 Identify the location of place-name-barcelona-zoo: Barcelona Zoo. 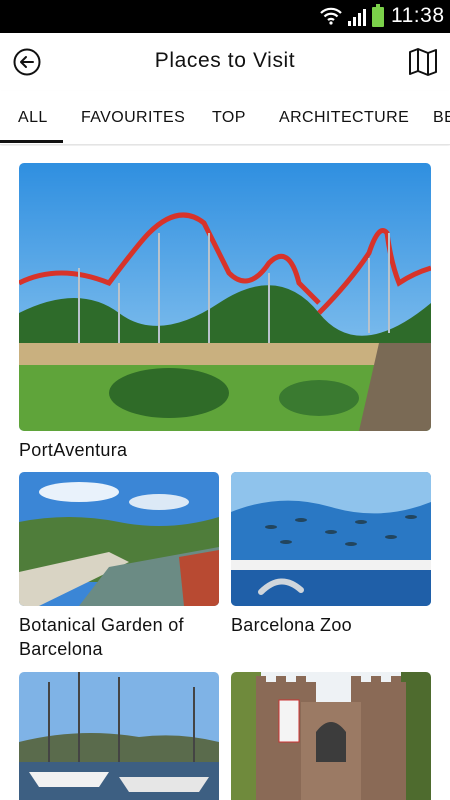
(331, 625).